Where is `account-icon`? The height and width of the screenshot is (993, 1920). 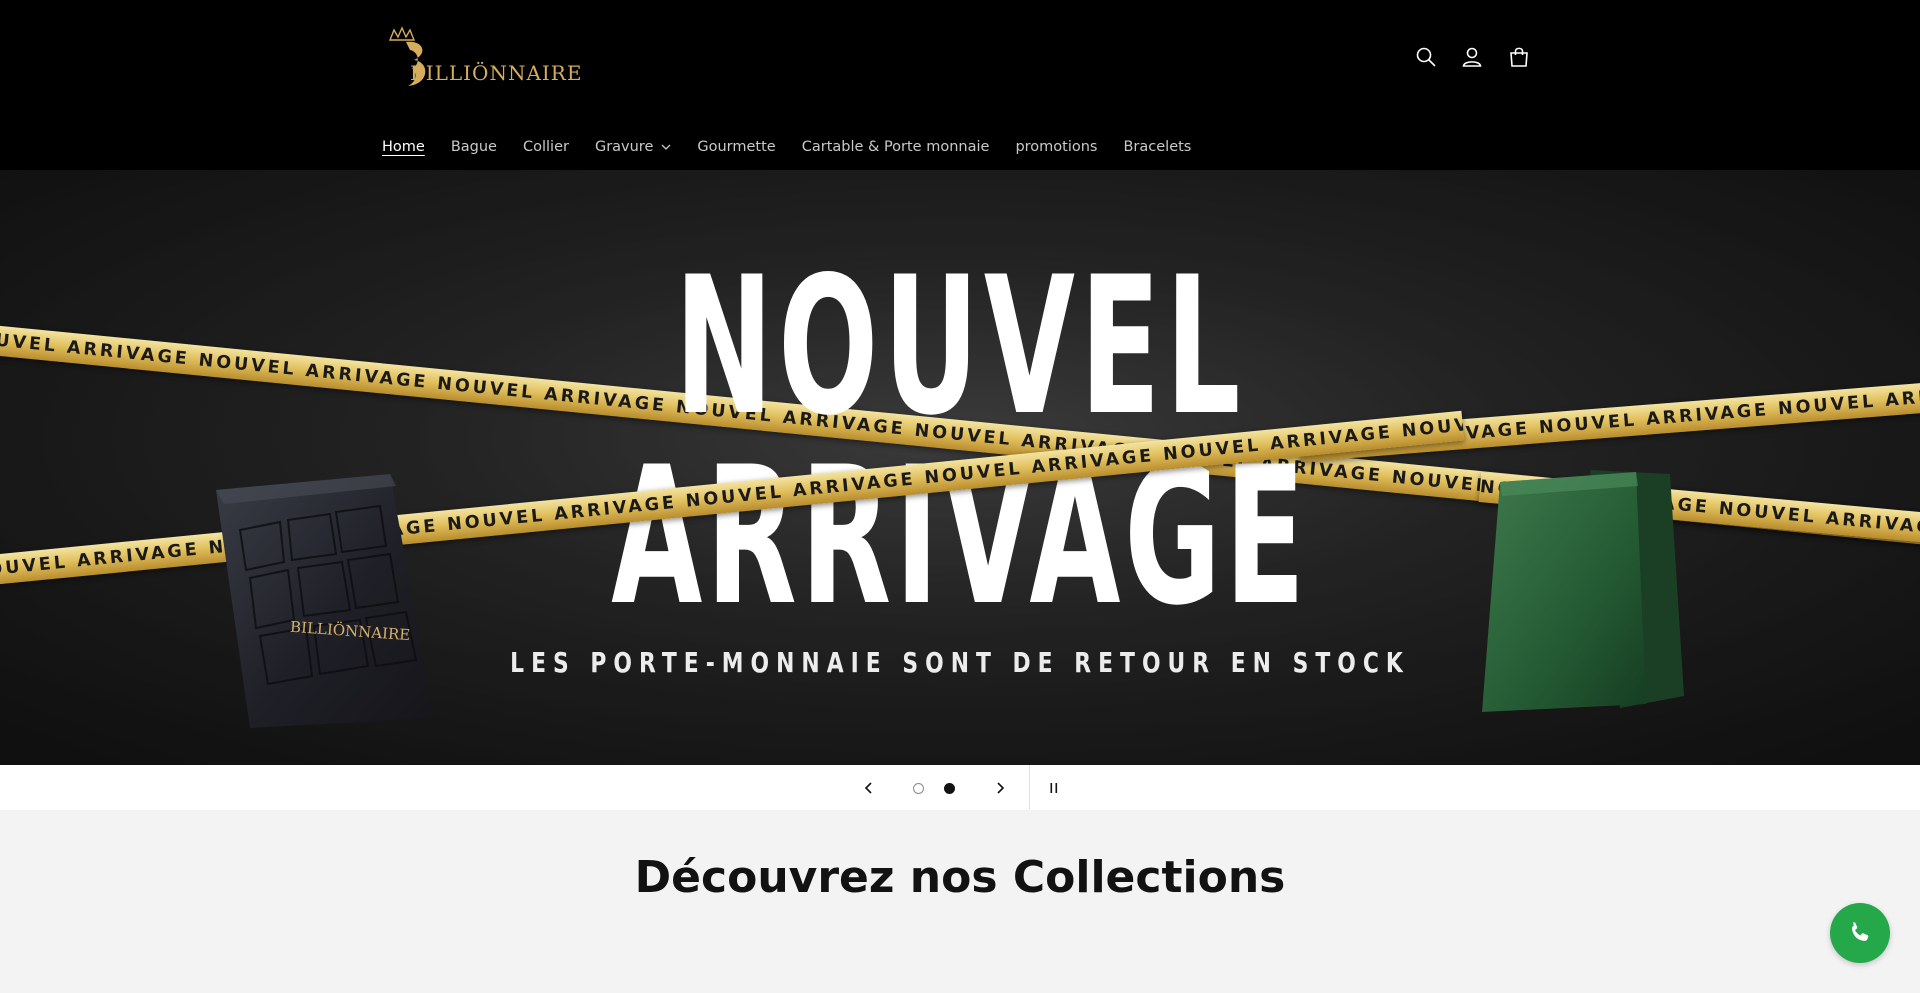
account-icon is located at coordinates (1472, 57).